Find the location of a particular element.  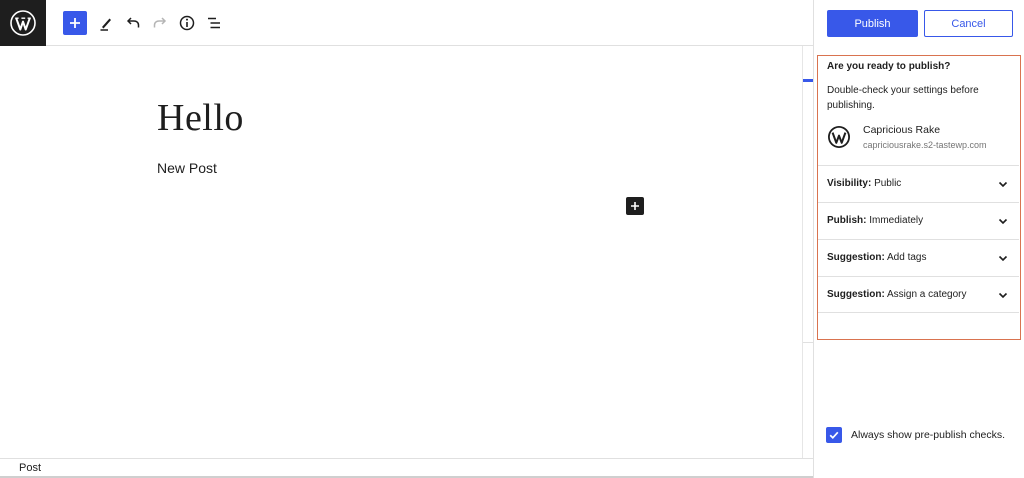

row-value: Assign a category is located at coordinates (927, 294).